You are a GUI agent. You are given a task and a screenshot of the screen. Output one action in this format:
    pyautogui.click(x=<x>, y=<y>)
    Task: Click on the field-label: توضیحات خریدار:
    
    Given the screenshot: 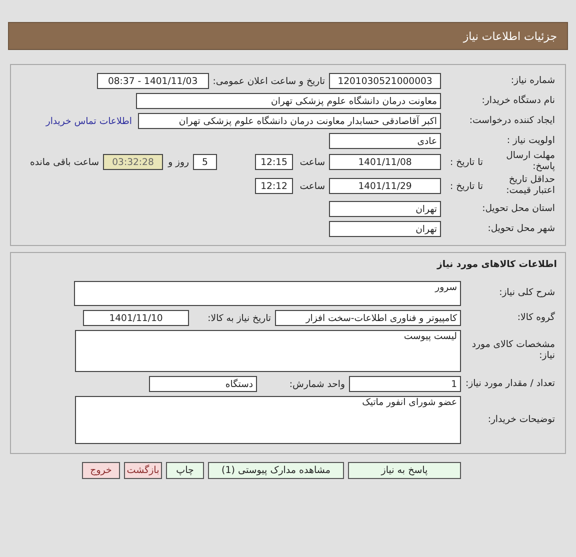 What is the action you would take?
    pyautogui.click(x=521, y=420)
    